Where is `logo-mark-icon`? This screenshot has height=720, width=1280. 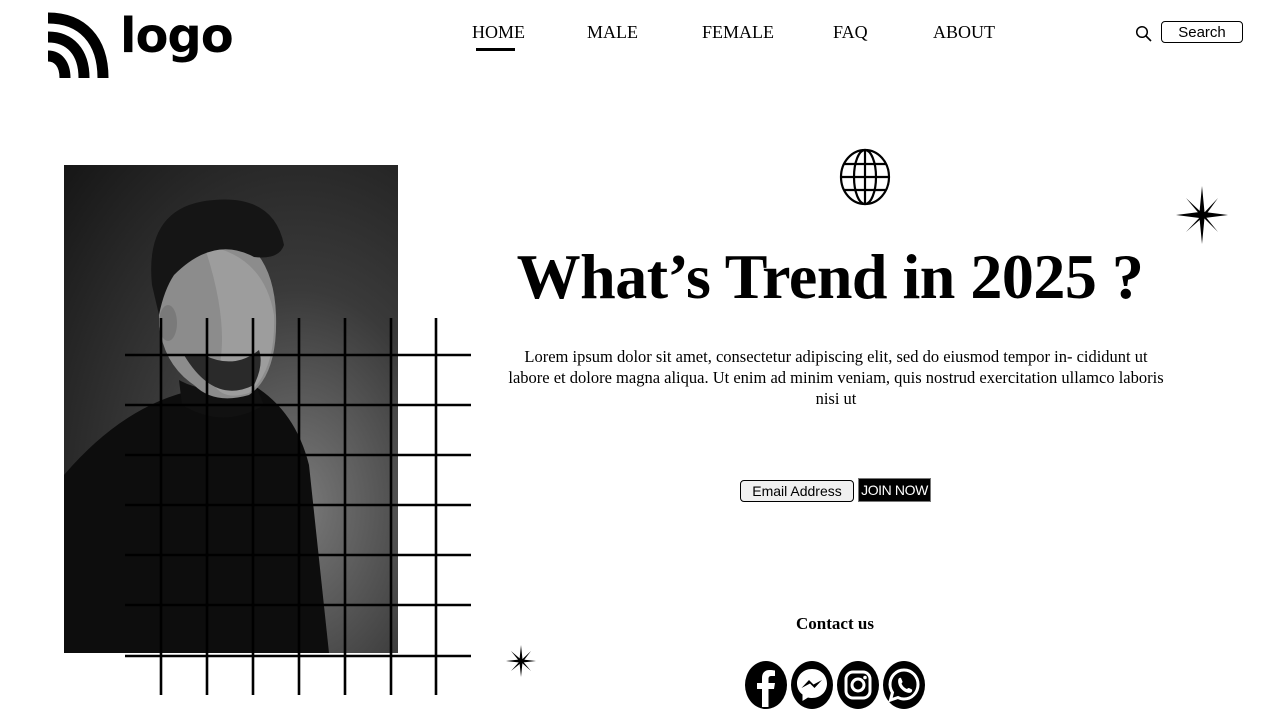
logo-mark-icon is located at coordinates (78, 45).